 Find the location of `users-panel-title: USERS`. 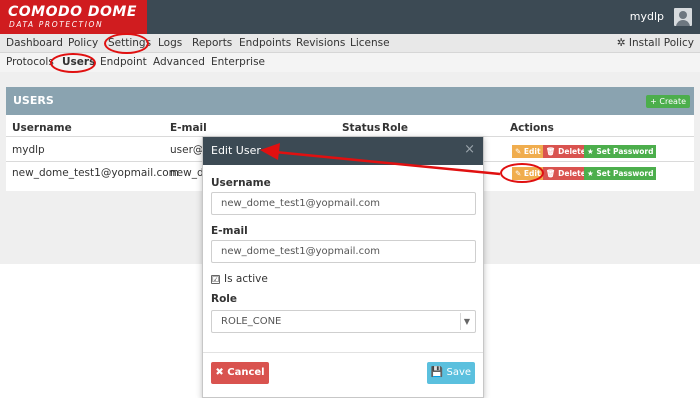

users-panel-title: USERS is located at coordinates (33, 100).